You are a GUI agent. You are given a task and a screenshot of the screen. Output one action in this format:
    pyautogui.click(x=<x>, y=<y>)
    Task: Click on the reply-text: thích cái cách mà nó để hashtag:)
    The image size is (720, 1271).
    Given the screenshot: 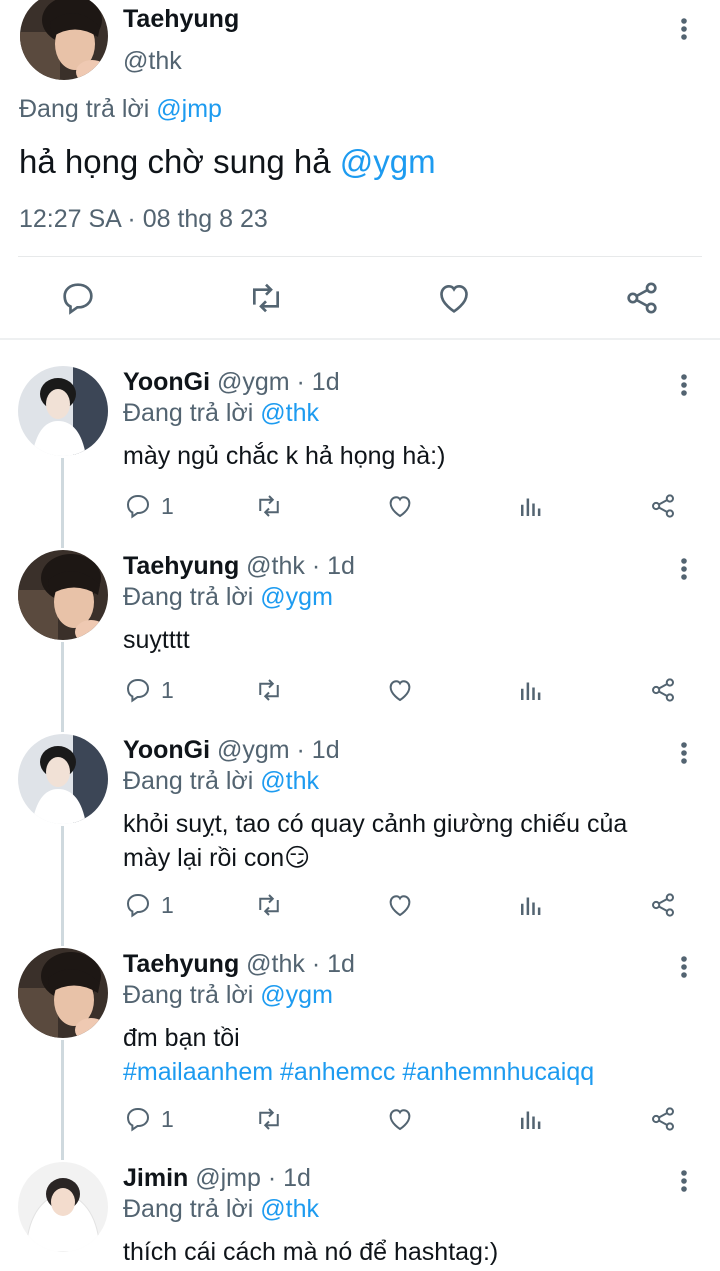 What is the action you would take?
    pyautogui.click(x=311, y=1252)
    